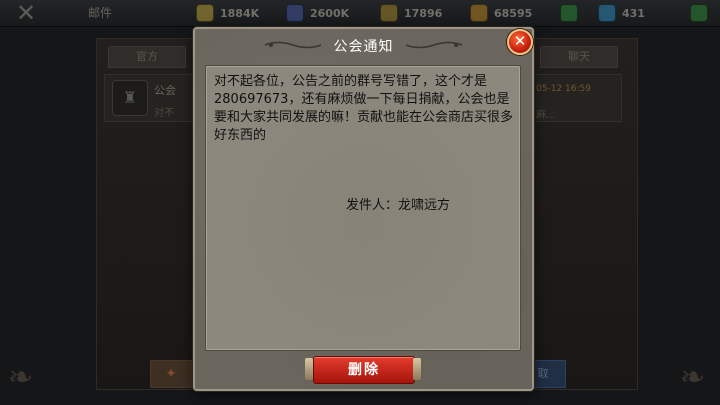 This screenshot has width=720, height=405. I want to click on modal-title: 公会通知, so click(363, 47).